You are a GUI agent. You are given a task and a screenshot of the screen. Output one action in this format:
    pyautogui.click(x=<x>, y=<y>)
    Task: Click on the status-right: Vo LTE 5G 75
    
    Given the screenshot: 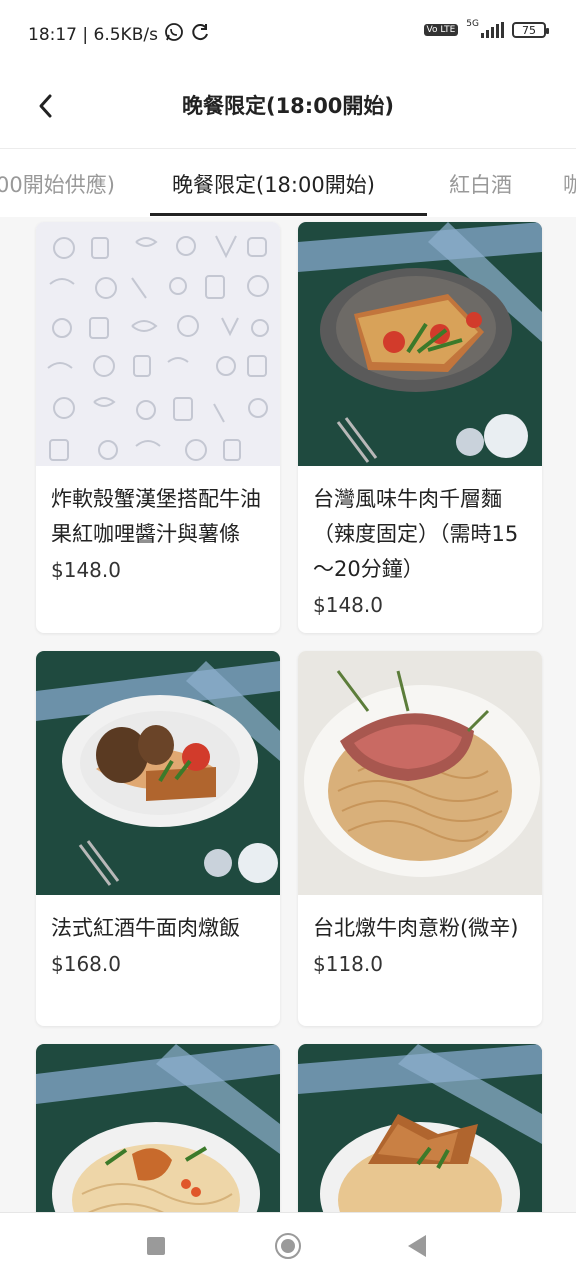 What is the action you would take?
    pyautogui.click(x=486, y=28)
    